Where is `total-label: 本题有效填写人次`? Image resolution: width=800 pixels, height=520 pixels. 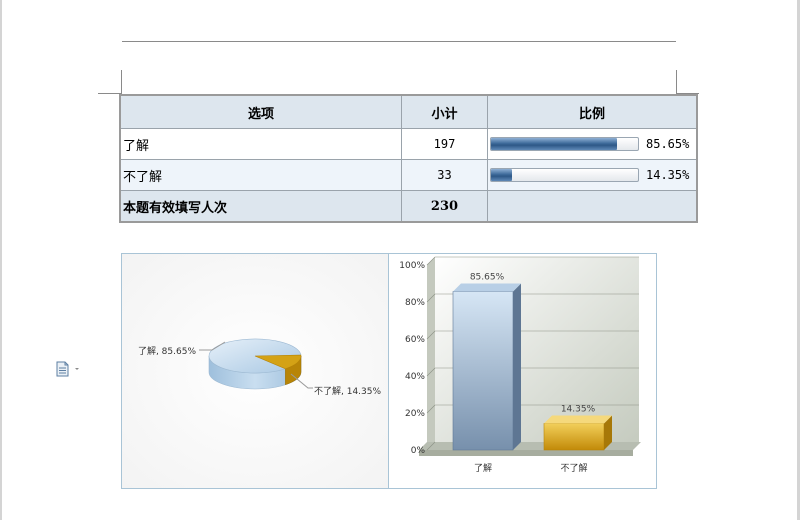
total-label: 本题有效填写人次 is located at coordinates (260, 206).